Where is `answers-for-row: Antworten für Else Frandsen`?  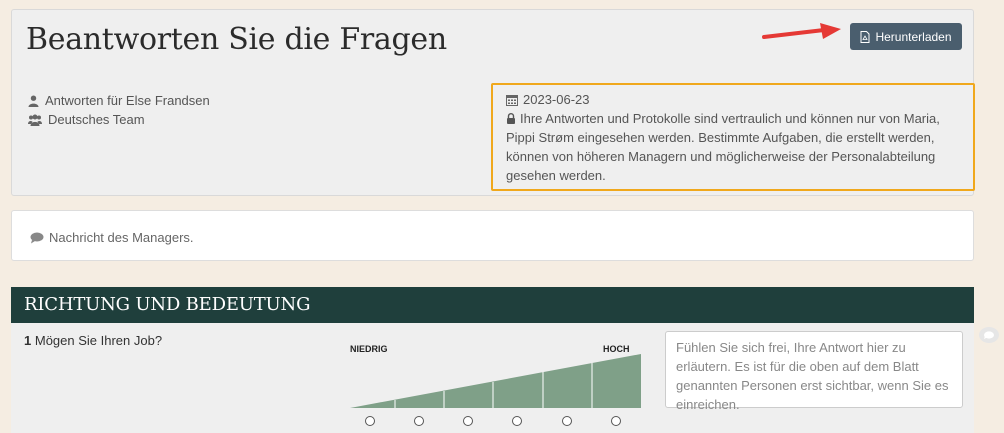
answers-for-row: Antworten für Else Frandsen is located at coordinates (119, 100).